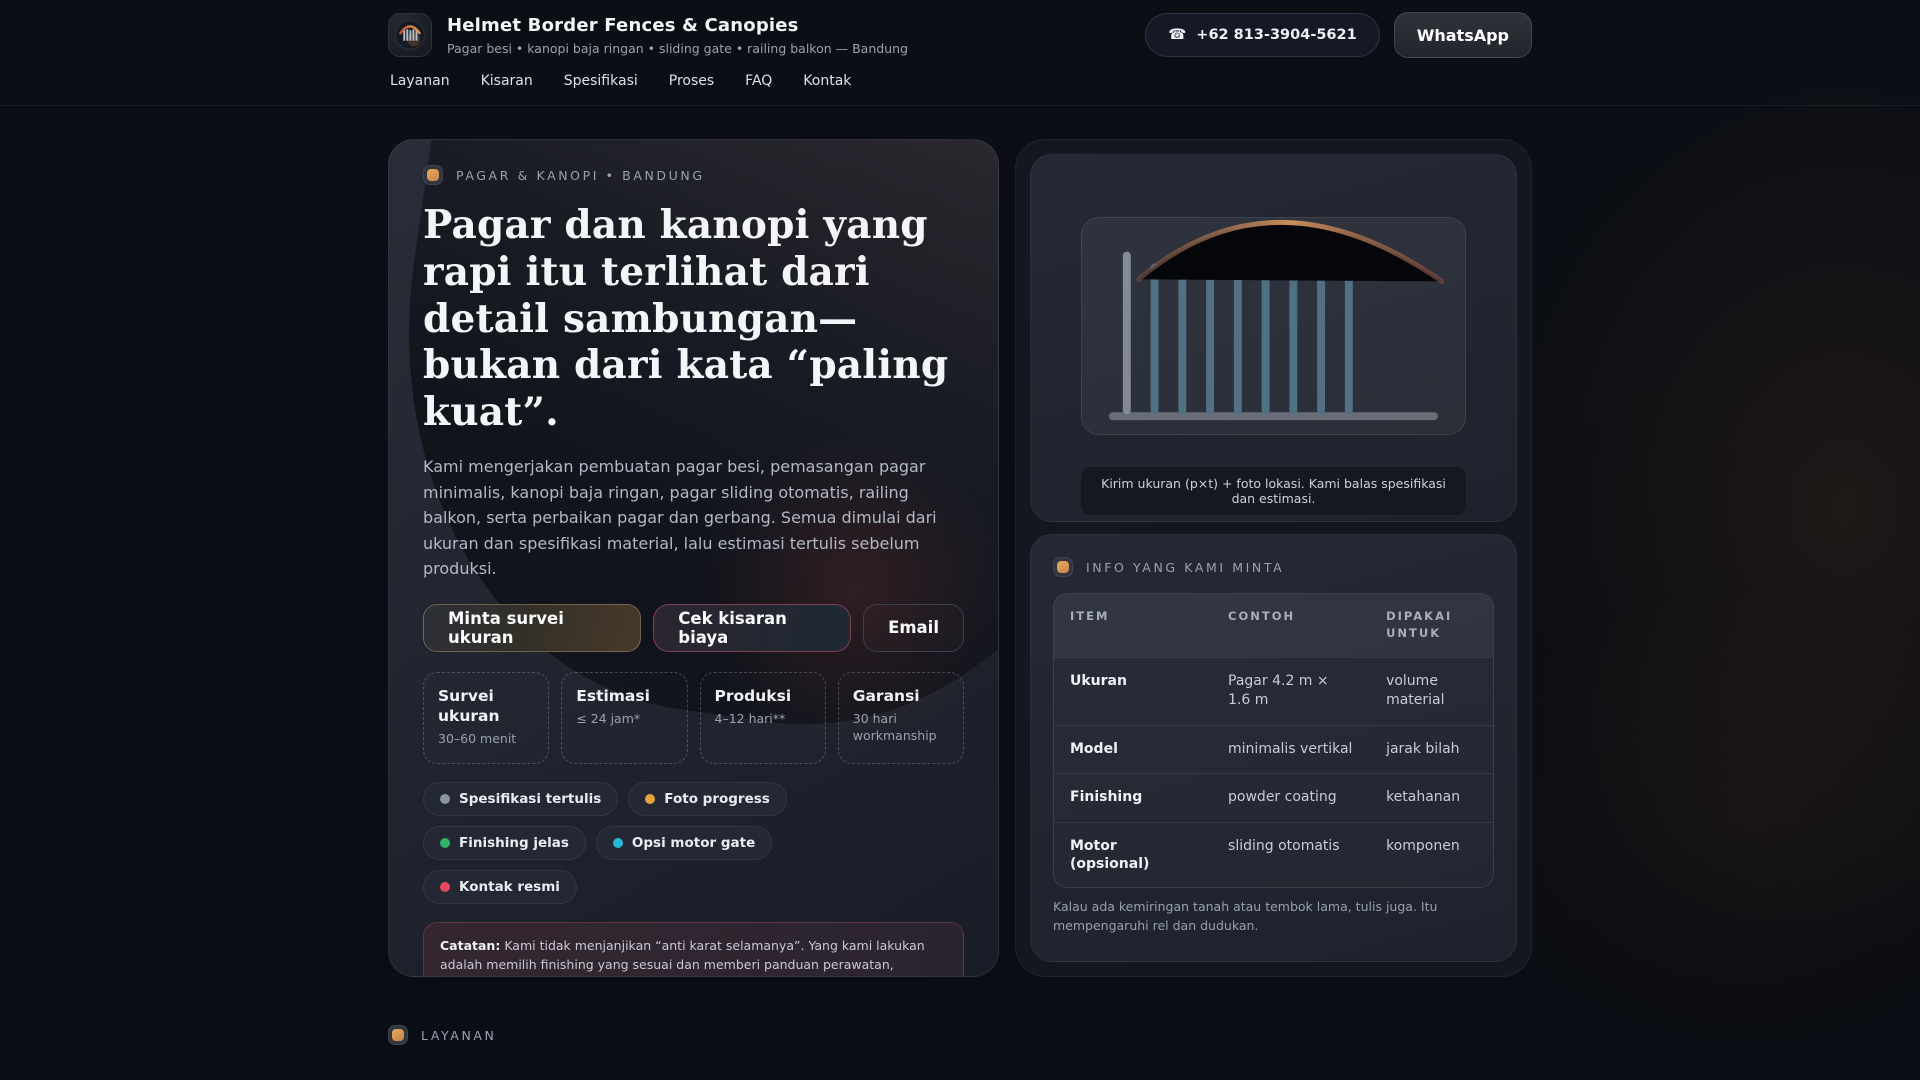 Image resolution: width=1920 pixels, height=1080 pixels. Describe the element at coordinates (1177, 35) in the screenshot. I see `phone-icon: ☎` at that location.